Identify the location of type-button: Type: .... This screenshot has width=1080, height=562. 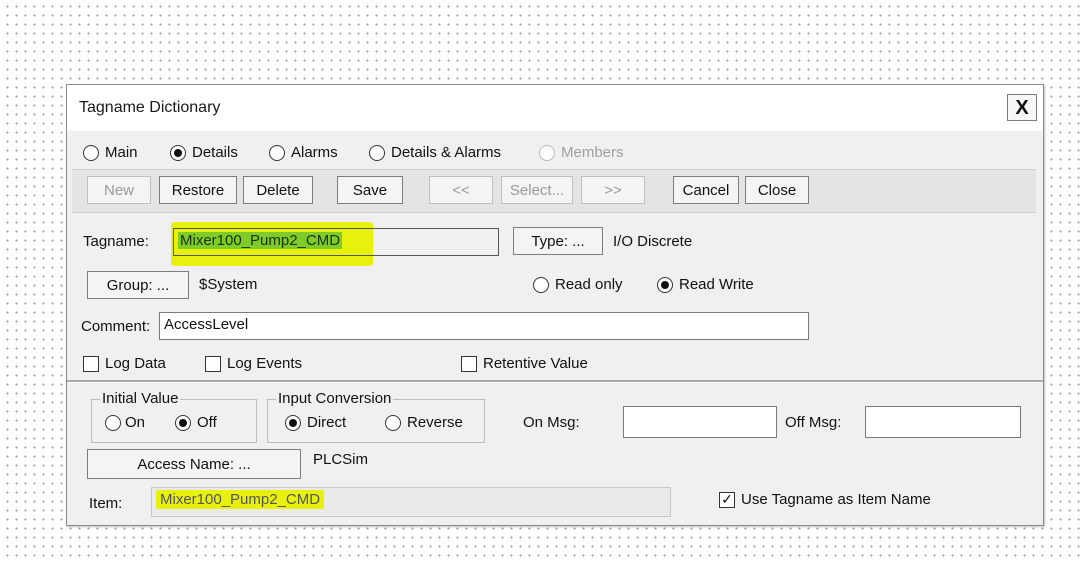
(558, 241).